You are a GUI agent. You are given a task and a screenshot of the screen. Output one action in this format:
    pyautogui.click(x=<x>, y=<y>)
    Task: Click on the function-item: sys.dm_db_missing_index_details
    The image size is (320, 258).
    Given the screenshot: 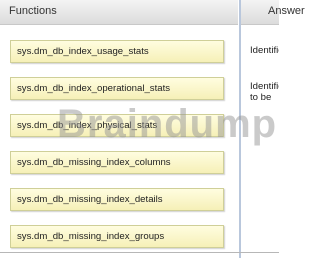 What is the action you would take?
    pyautogui.click(x=117, y=199)
    